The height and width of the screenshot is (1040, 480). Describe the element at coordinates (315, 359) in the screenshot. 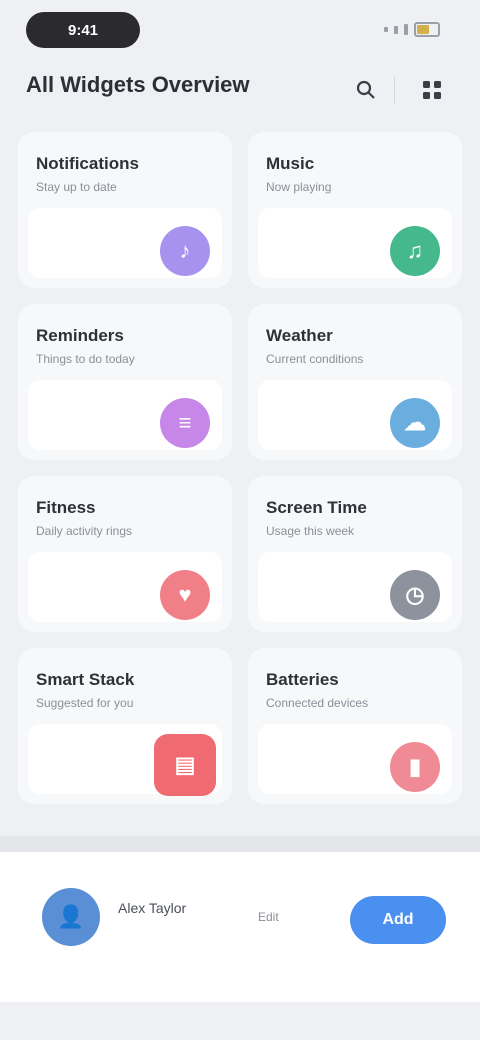

I see `card-subtitle: Current conditions` at that location.